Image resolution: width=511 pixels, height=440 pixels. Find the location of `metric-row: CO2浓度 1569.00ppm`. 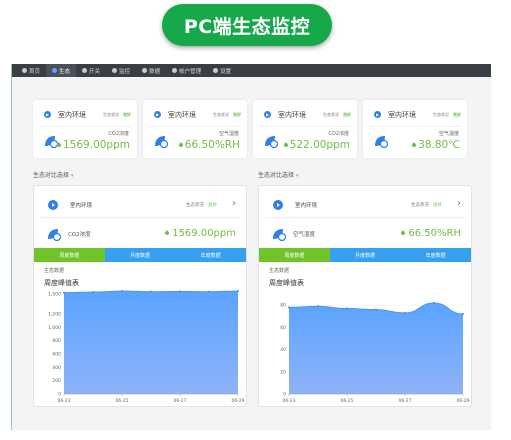

metric-row: CO2浓度 1569.00ppm is located at coordinates (140, 233).